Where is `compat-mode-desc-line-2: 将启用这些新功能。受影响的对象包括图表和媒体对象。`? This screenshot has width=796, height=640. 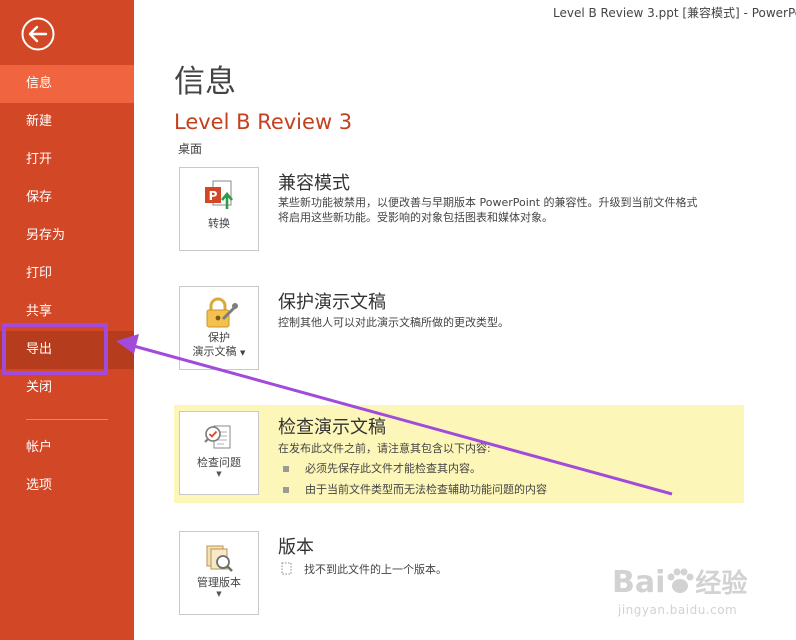 compat-mode-desc-line-2: 将启用这些新功能。受影响的对象包括图表和媒体对象。 is located at coordinates (415, 217).